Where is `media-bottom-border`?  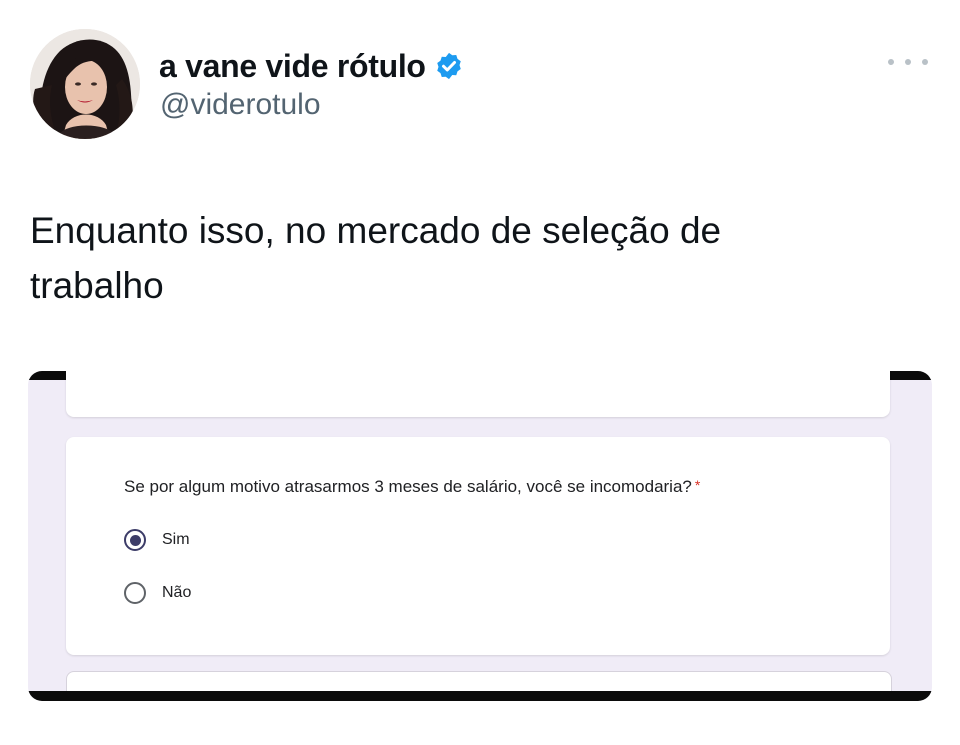 media-bottom-border is located at coordinates (480, 696).